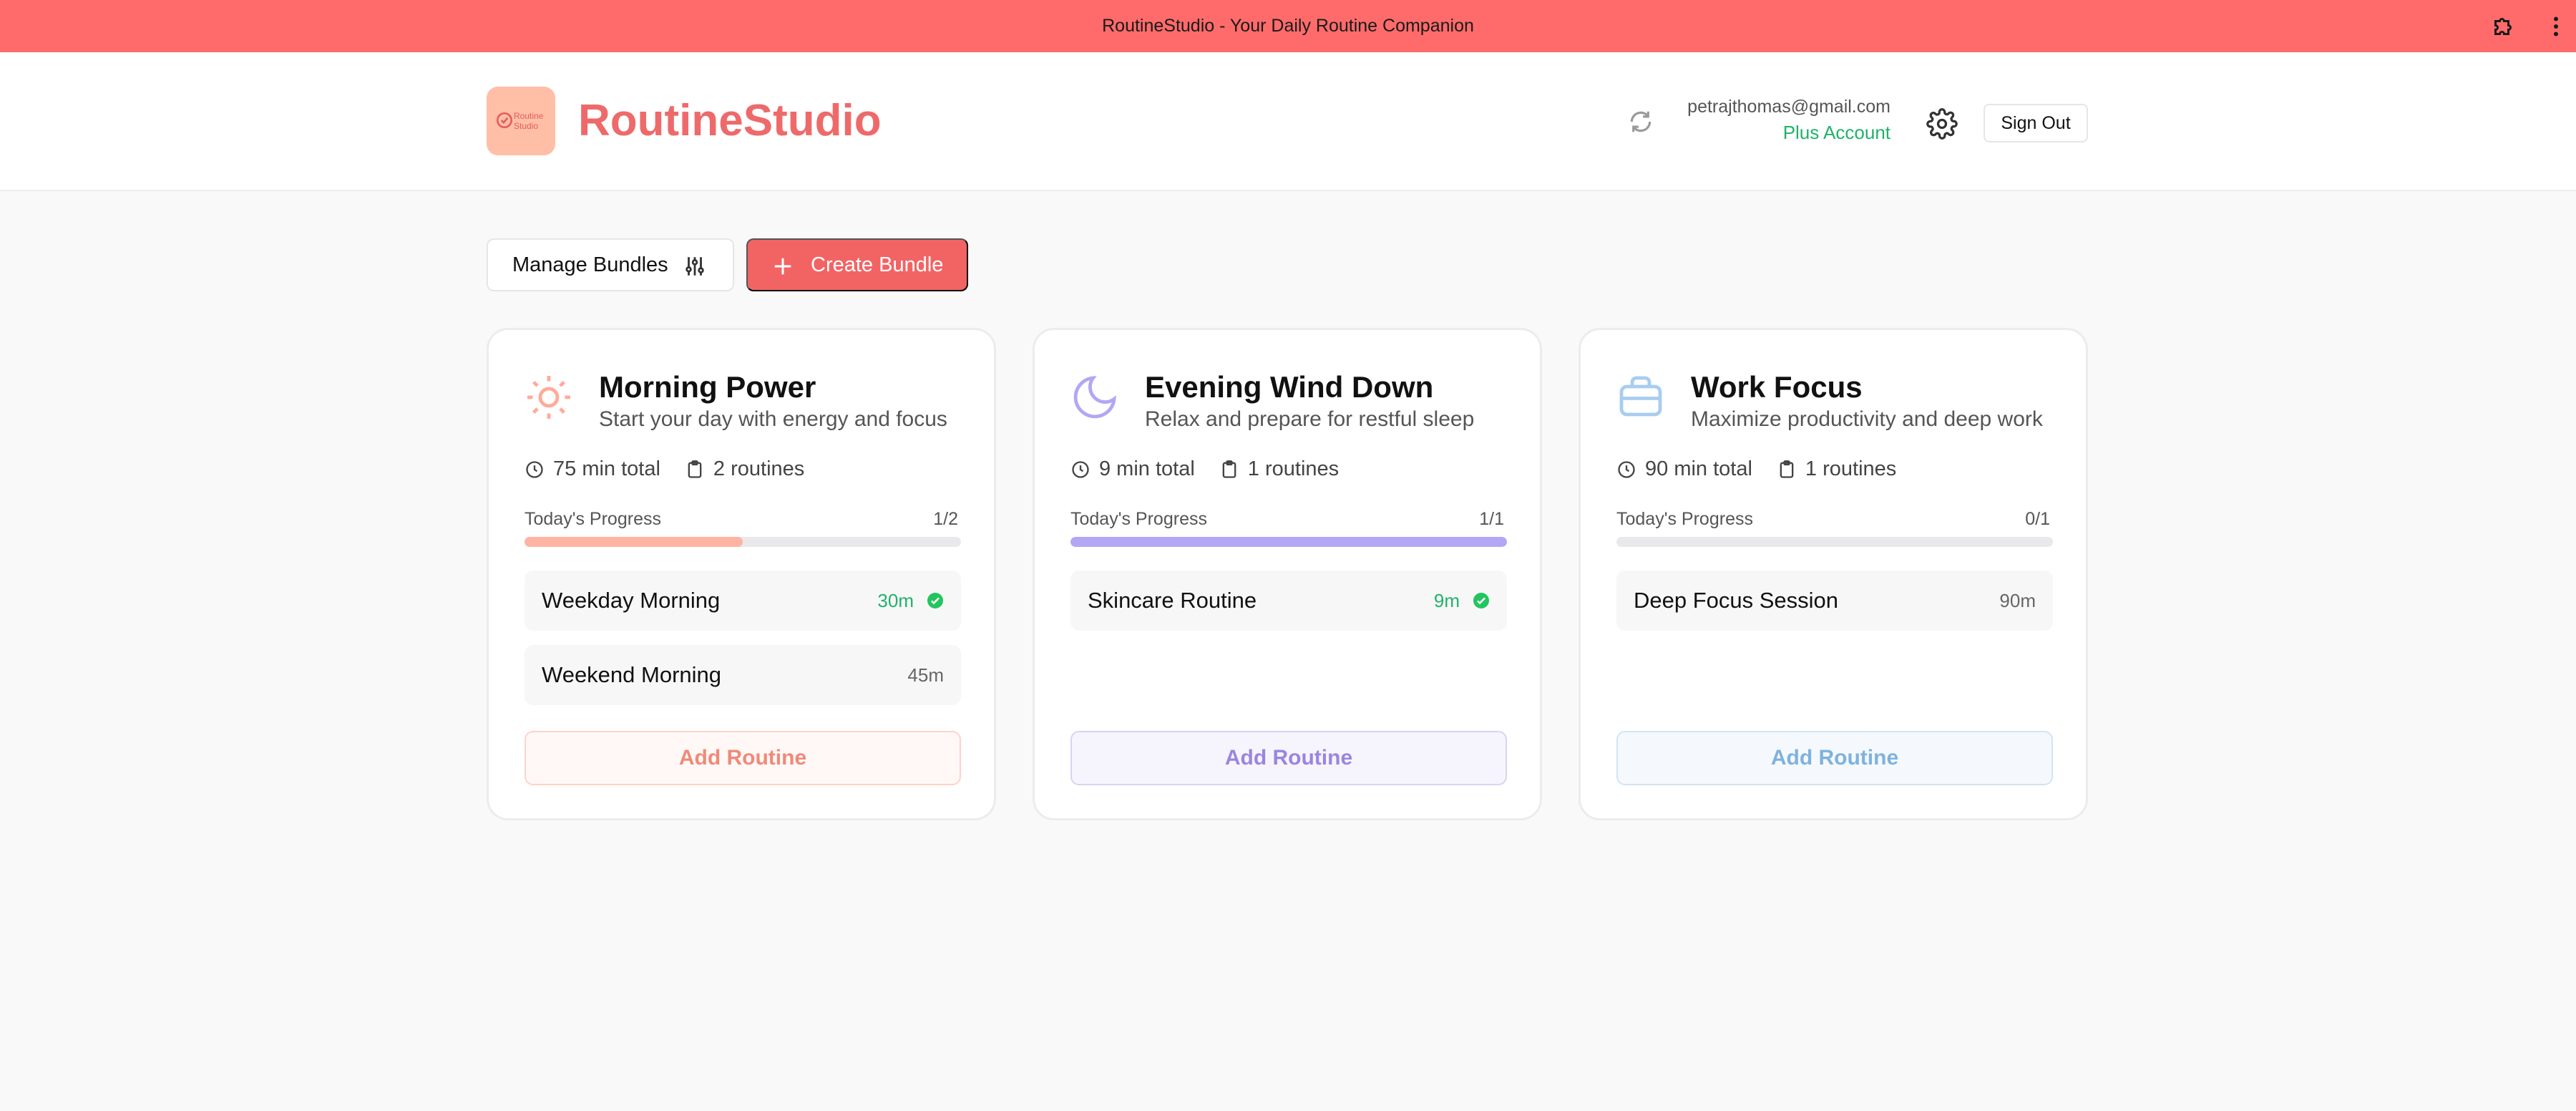 This screenshot has height=1111, width=2576. What do you see at coordinates (1788, 107) in the screenshot?
I see `account-email: petrajthomas@gmail.com` at bounding box center [1788, 107].